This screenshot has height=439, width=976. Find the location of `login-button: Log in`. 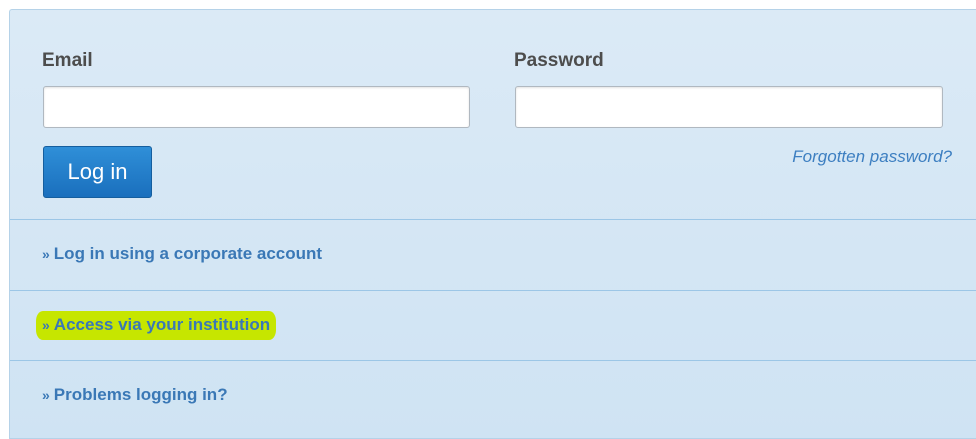

login-button: Log in is located at coordinates (97, 172).